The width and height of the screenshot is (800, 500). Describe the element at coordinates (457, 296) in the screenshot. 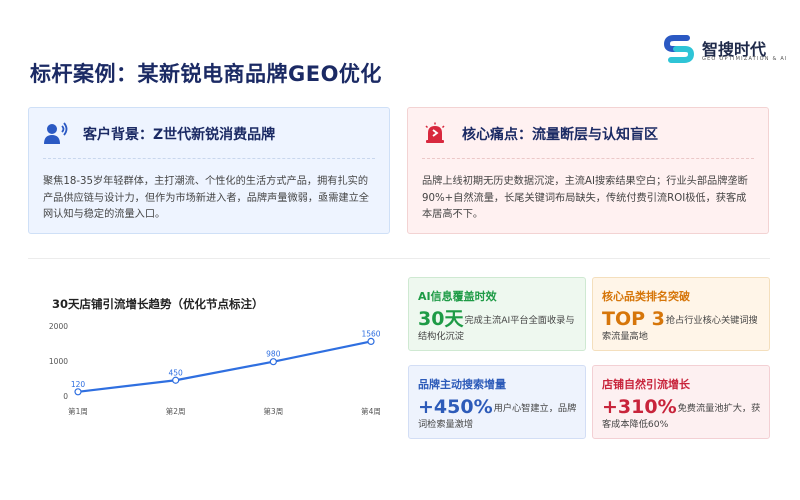

I see `stat-label: AI信息覆盖时效` at that location.